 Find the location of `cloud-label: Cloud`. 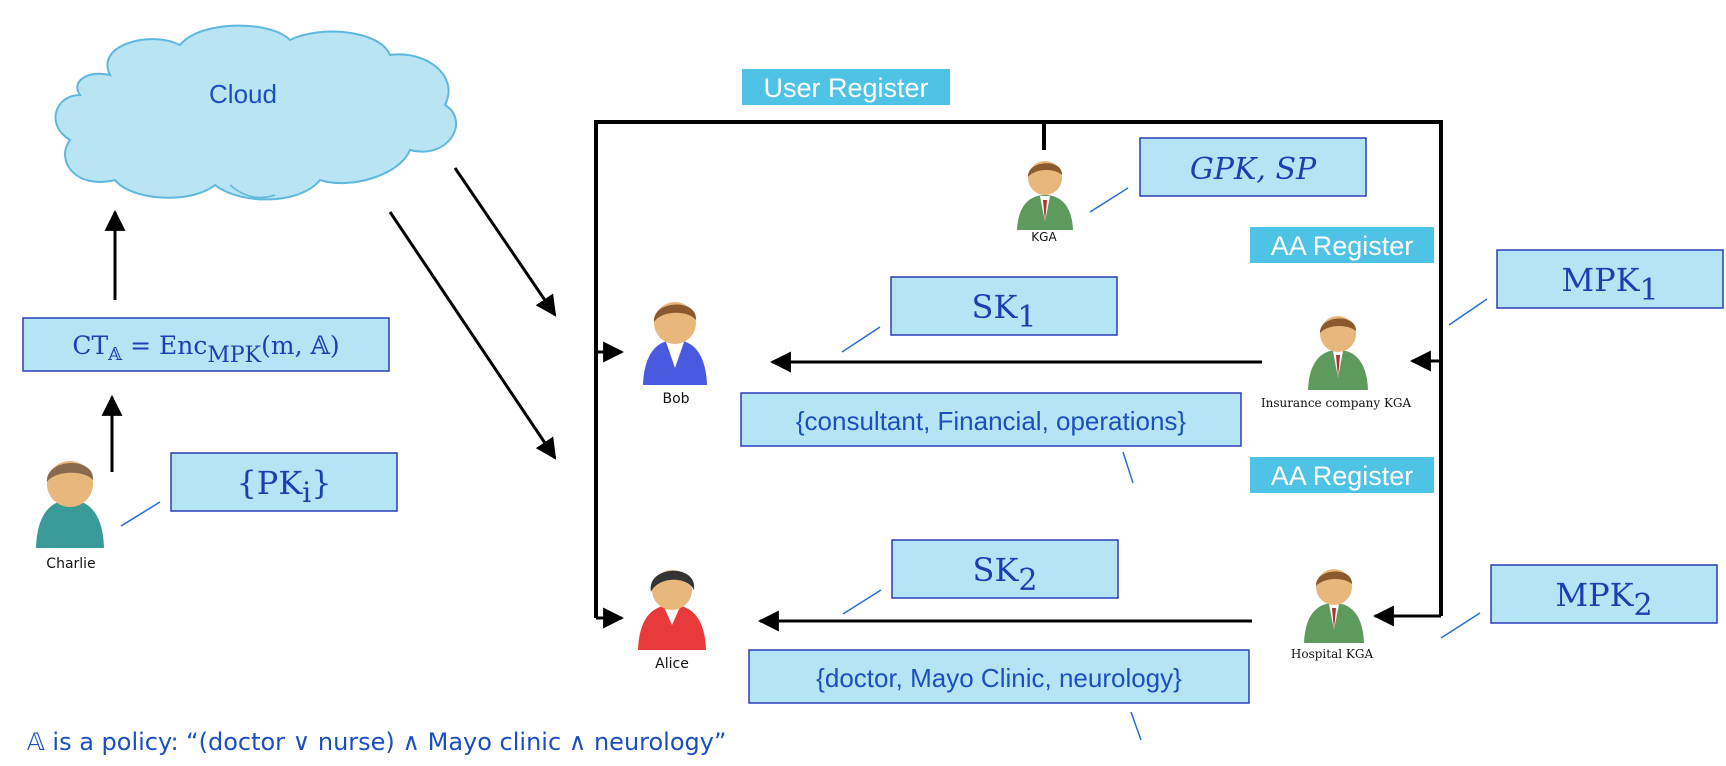

cloud-label: Cloud is located at coordinates (243, 94).